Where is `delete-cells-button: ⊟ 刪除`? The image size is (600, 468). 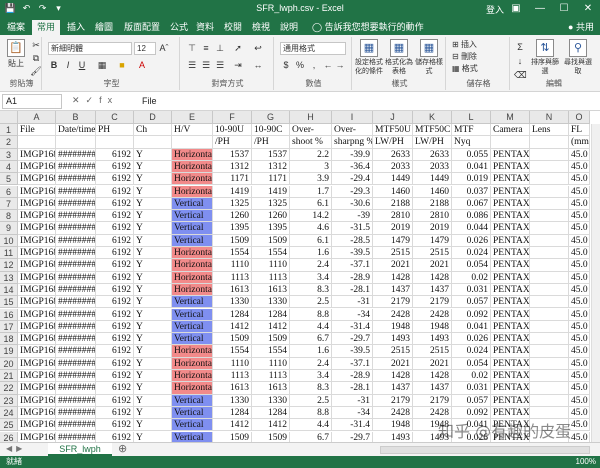 delete-cells-button: ⊟ 刪除 is located at coordinates (465, 57).